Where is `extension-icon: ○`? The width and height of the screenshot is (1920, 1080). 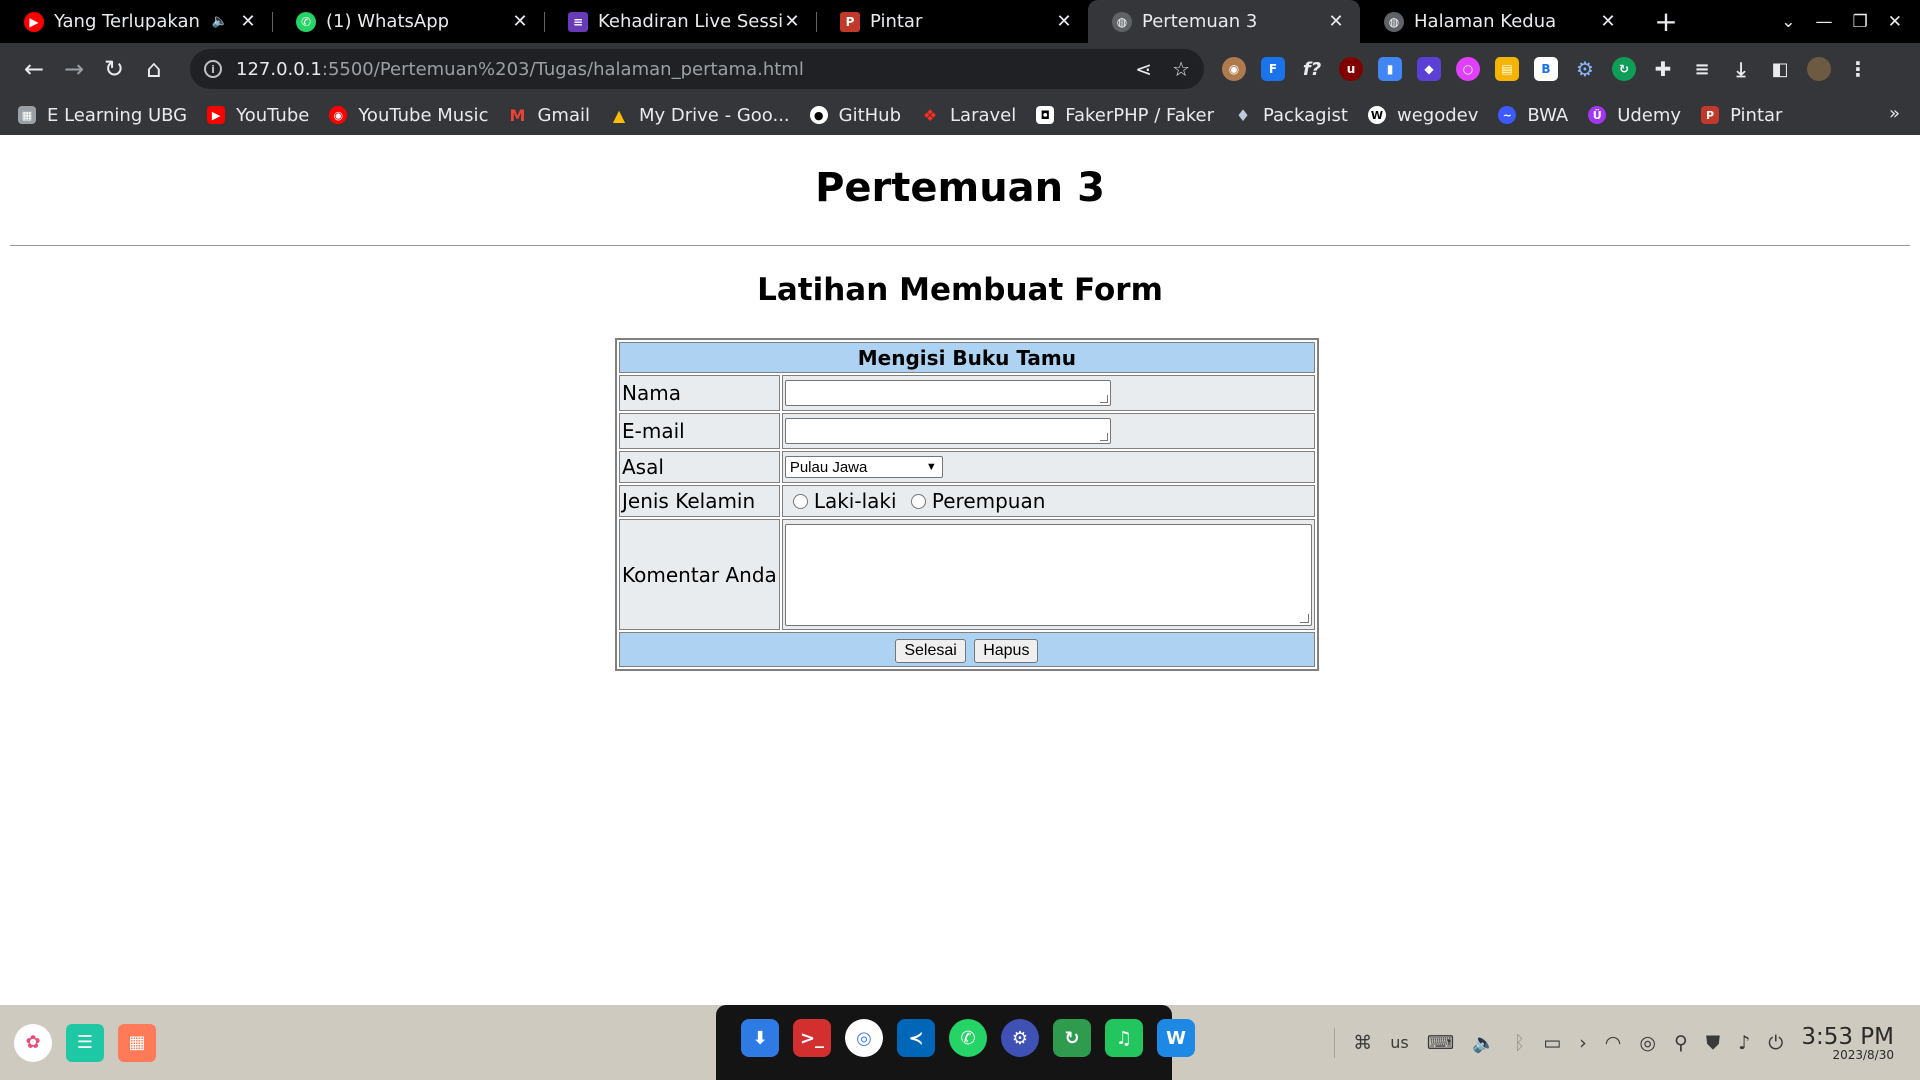
extension-icon: ○ is located at coordinates (1468, 69).